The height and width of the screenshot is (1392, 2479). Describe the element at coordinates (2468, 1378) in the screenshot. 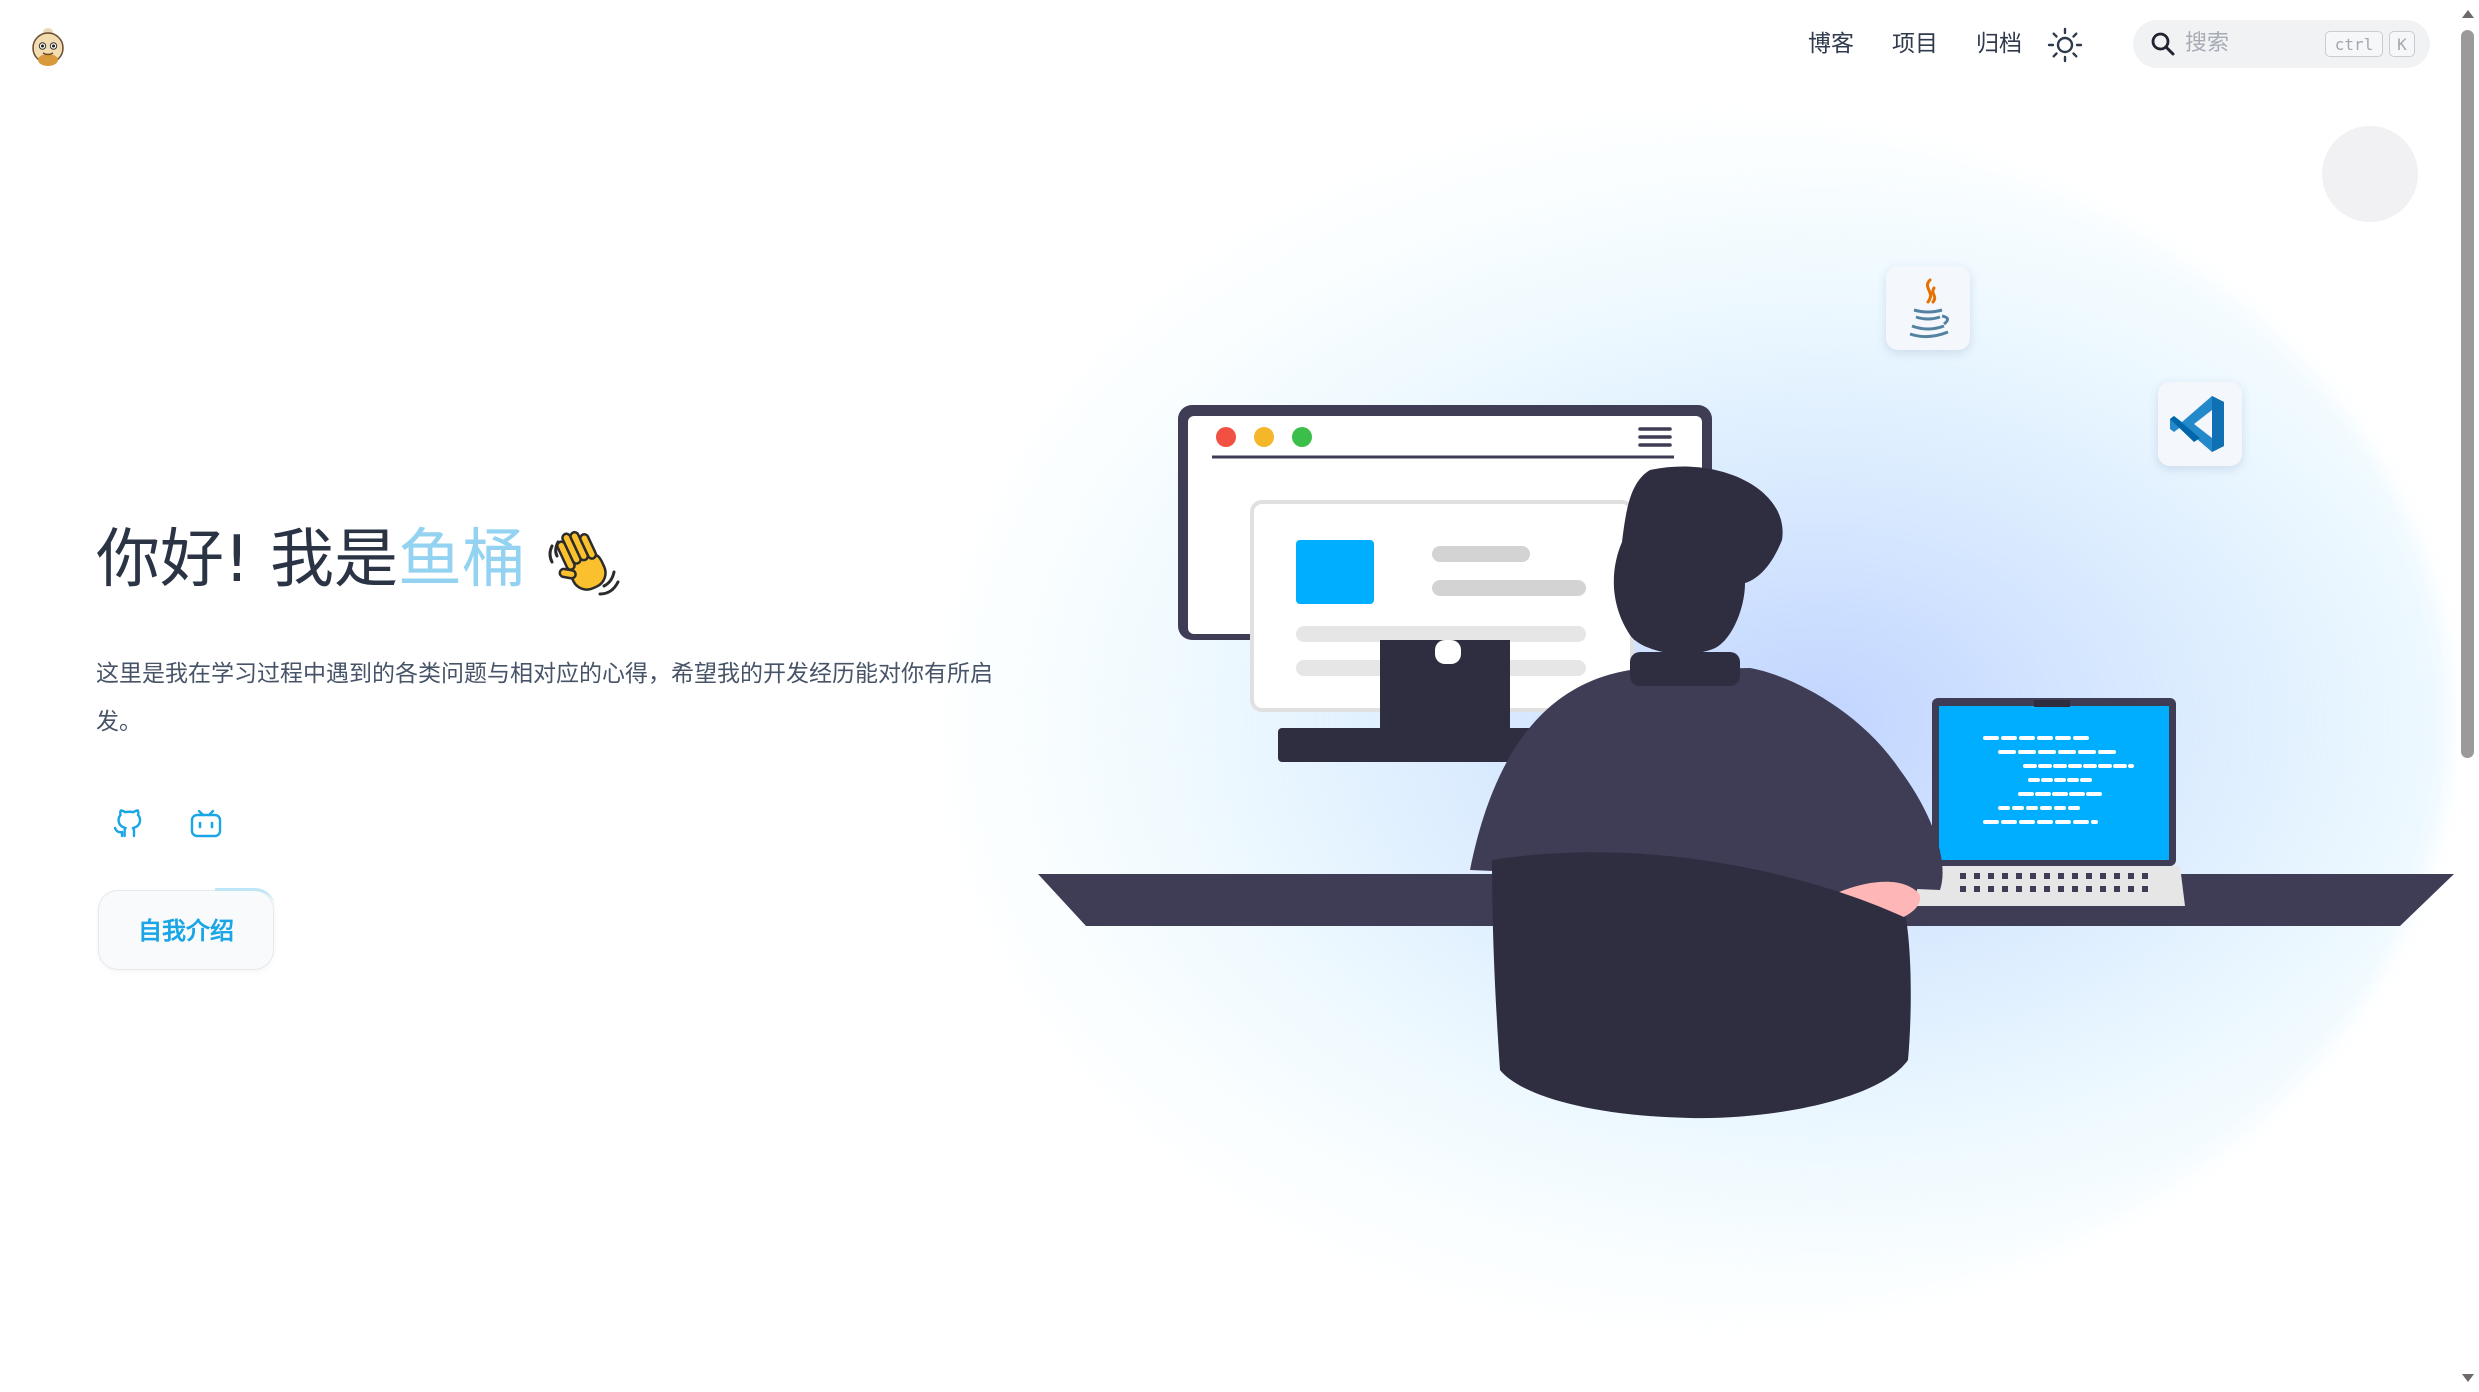

I see `scroll-down-arrow-icon` at that location.